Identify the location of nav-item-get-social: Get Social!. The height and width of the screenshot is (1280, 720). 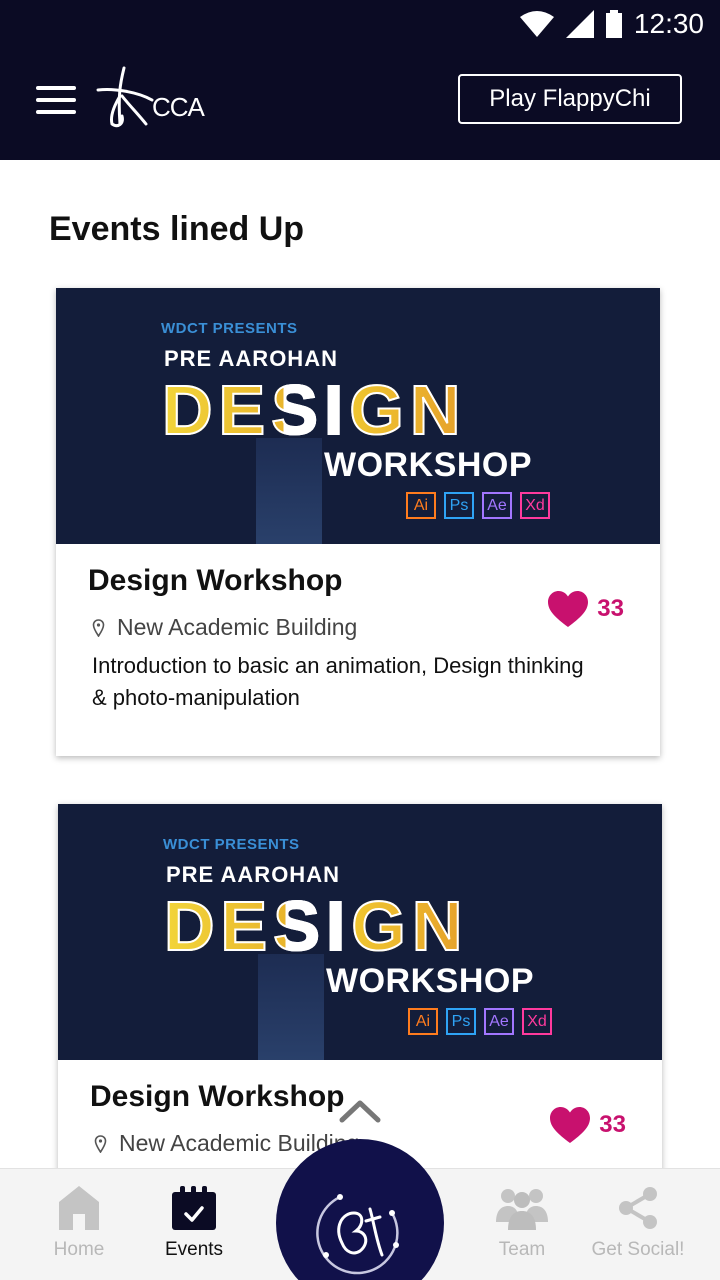
(638, 1222).